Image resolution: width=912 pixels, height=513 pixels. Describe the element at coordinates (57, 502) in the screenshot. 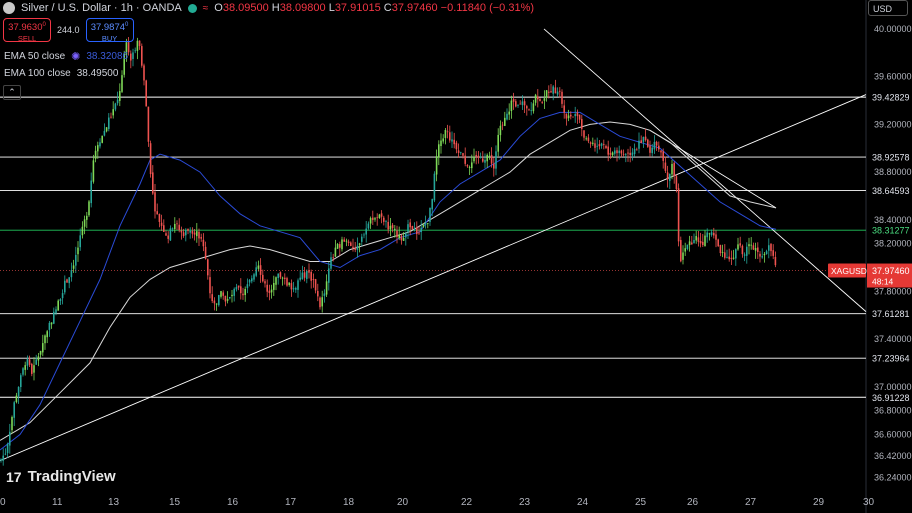

I see `x-tick-label: 11` at that location.